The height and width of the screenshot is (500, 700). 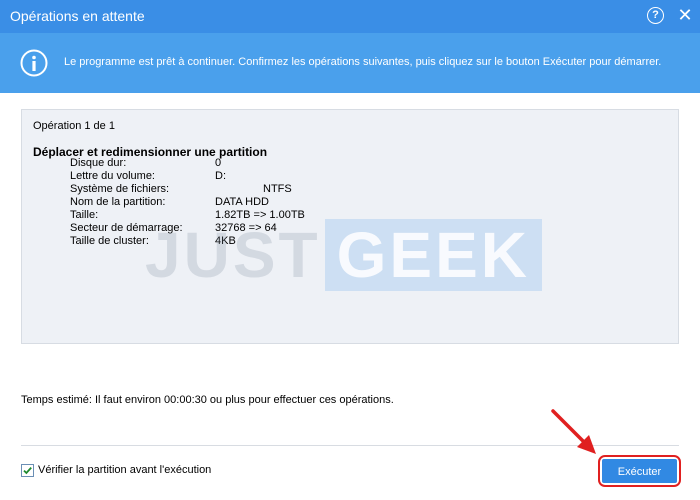 What do you see at coordinates (655, 15) in the screenshot?
I see `help-icon: ?` at bounding box center [655, 15].